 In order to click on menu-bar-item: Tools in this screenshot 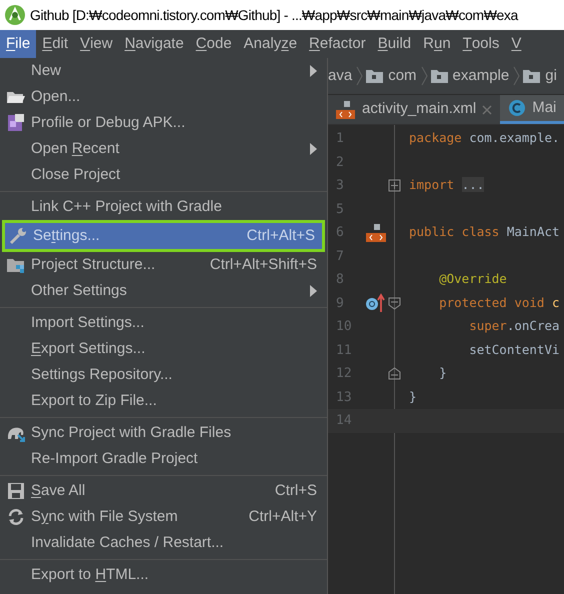, I will do `click(481, 44)`.